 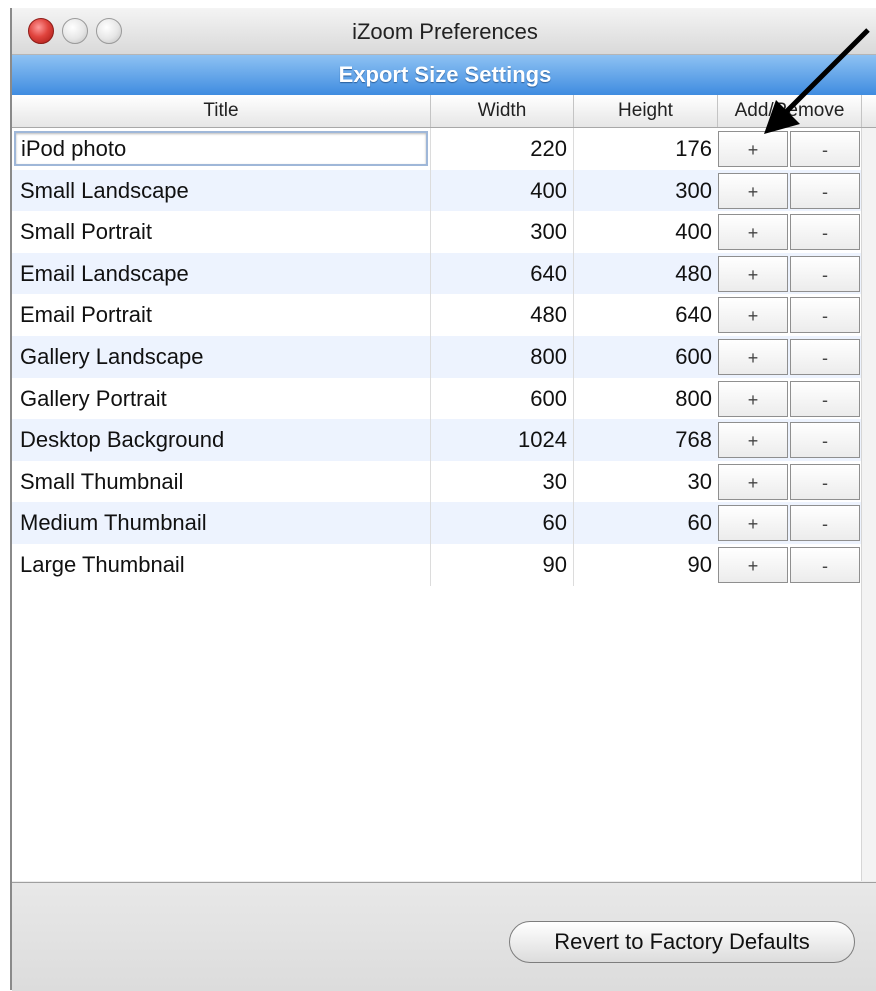 I want to click on title-cell: Small Thumbnail, so click(x=221, y=481).